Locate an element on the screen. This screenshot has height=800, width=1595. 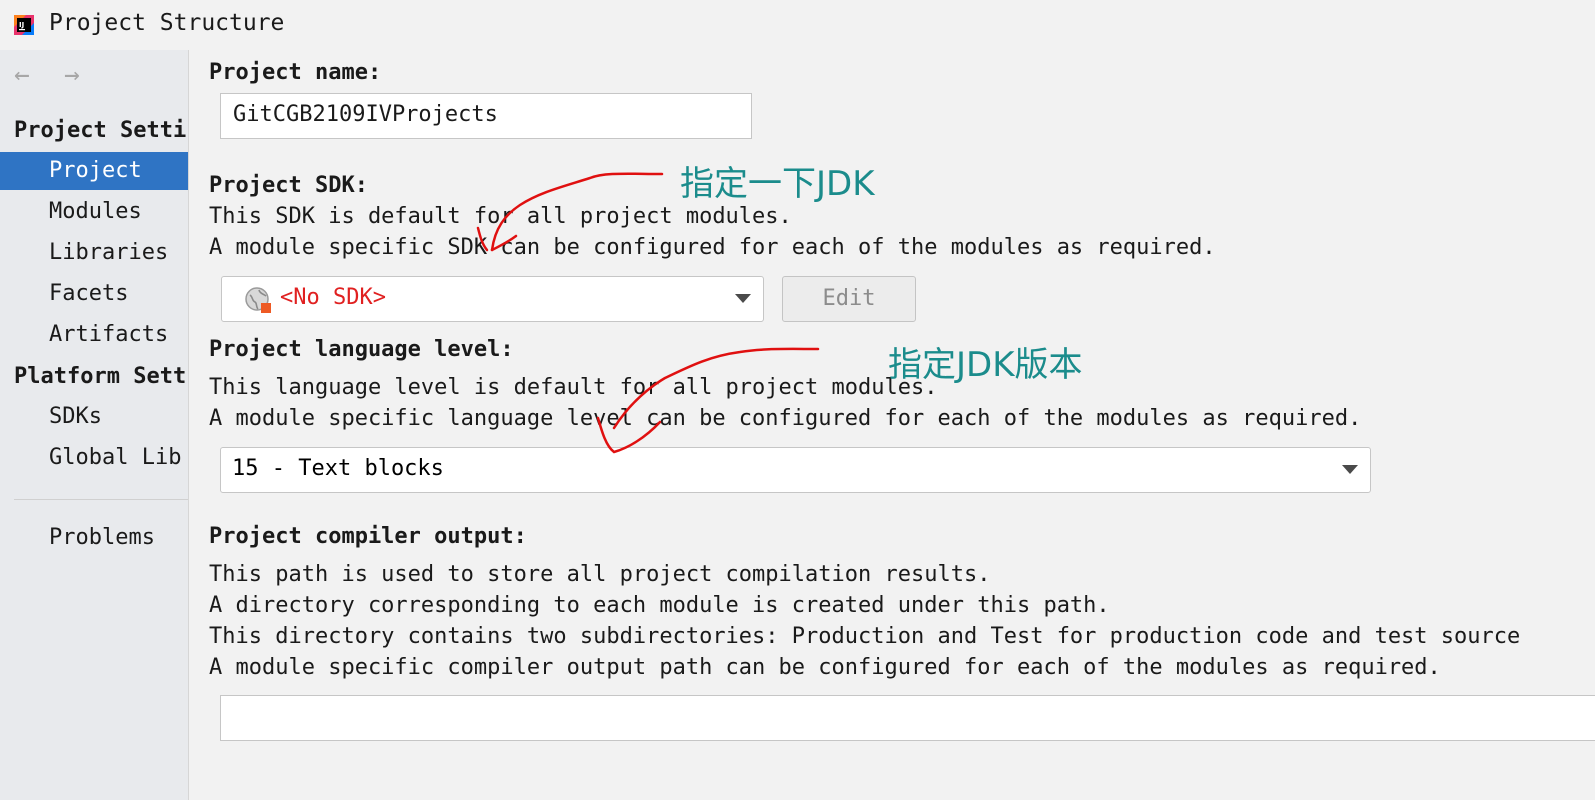
sdk-globe-icon is located at coordinates (258, 300).